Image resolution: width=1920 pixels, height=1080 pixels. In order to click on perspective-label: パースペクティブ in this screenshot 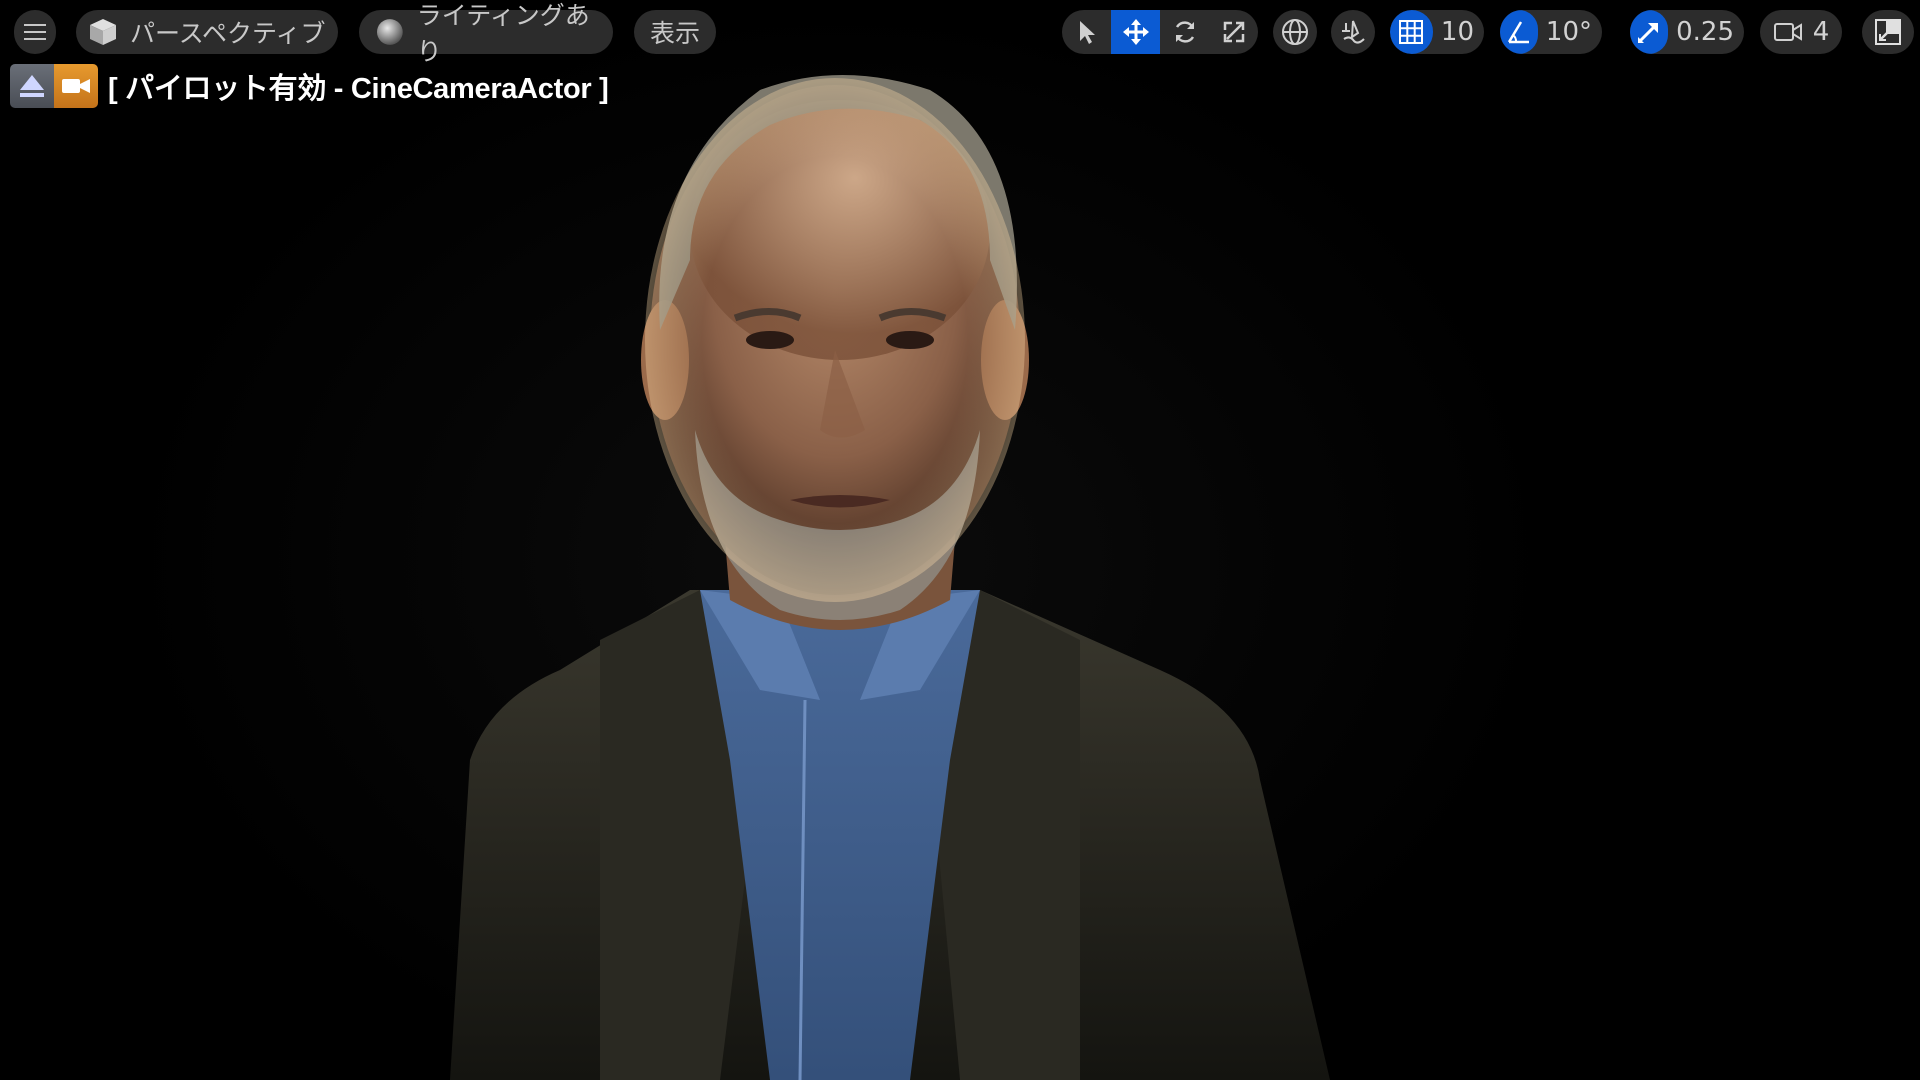, I will do `click(228, 33)`.